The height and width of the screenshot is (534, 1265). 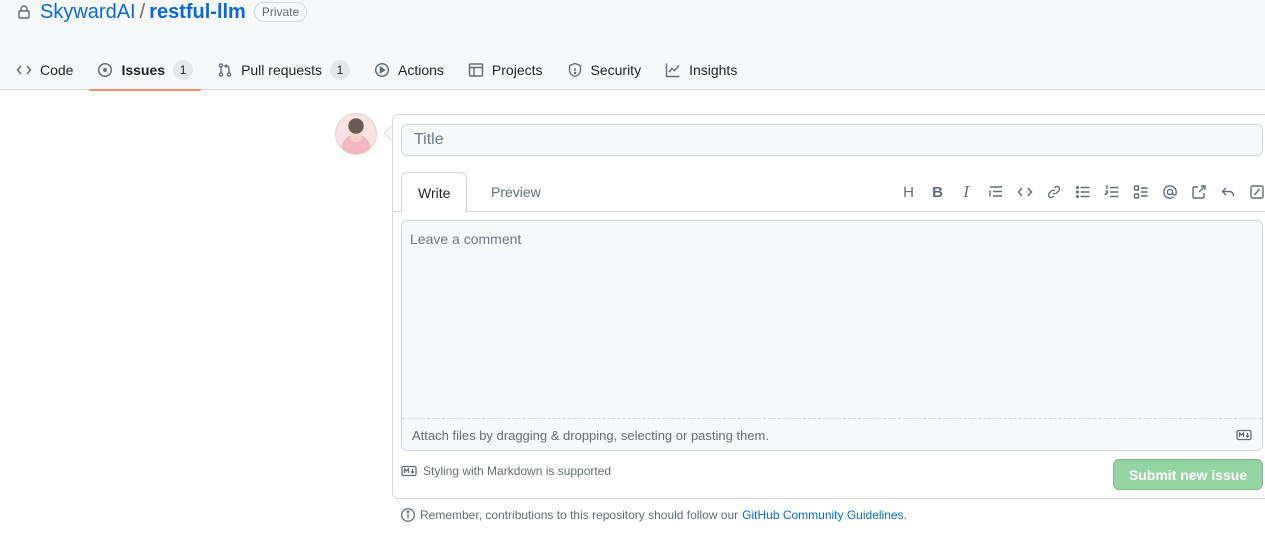 What do you see at coordinates (57, 70) in the screenshot?
I see `tab-code-label: Code` at bounding box center [57, 70].